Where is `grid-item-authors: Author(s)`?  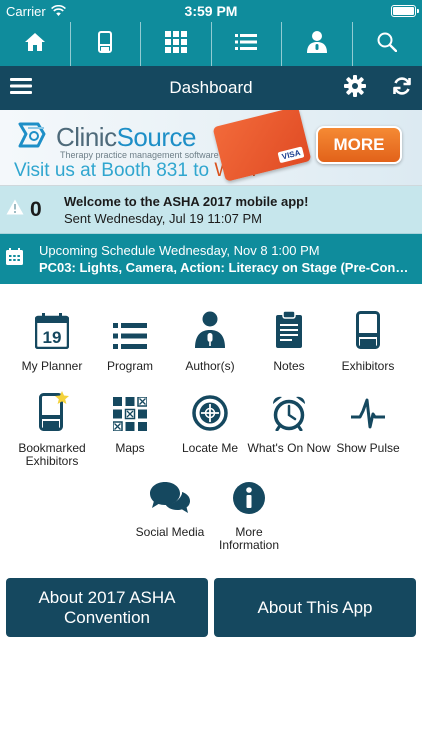
grid-item-authors: Author(s) is located at coordinates (210, 342).